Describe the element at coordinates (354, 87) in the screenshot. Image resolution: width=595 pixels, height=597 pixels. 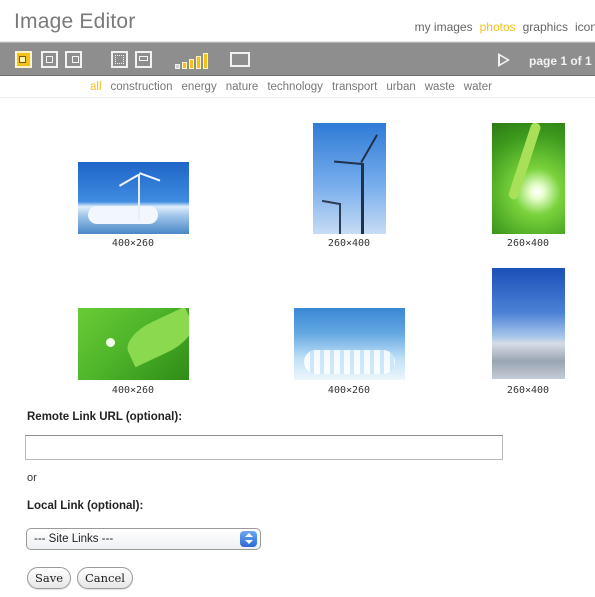
I see `category-transport: transport` at that location.